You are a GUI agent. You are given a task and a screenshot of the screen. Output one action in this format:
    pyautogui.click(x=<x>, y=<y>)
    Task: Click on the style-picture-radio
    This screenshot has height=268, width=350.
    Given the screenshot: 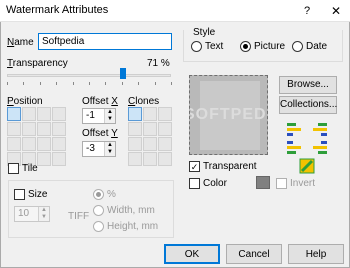 What is the action you would take?
    pyautogui.click(x=245, y=46)
    